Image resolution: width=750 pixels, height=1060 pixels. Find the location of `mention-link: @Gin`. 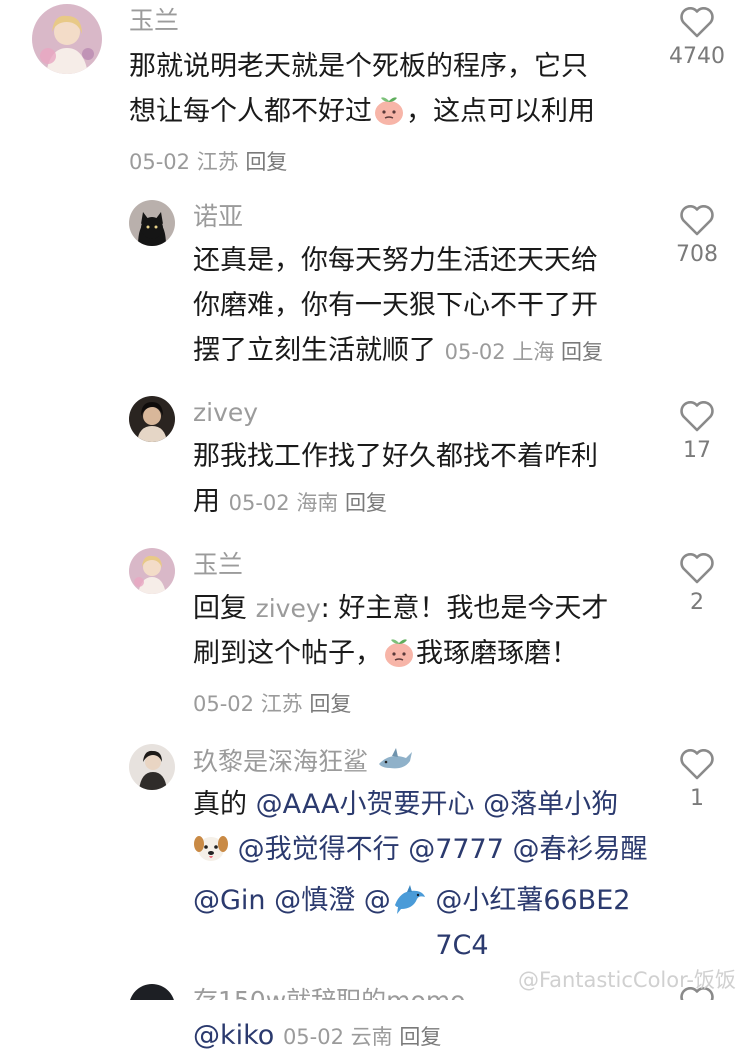

mention-link: @Gin is located at coordinates (229, 900).